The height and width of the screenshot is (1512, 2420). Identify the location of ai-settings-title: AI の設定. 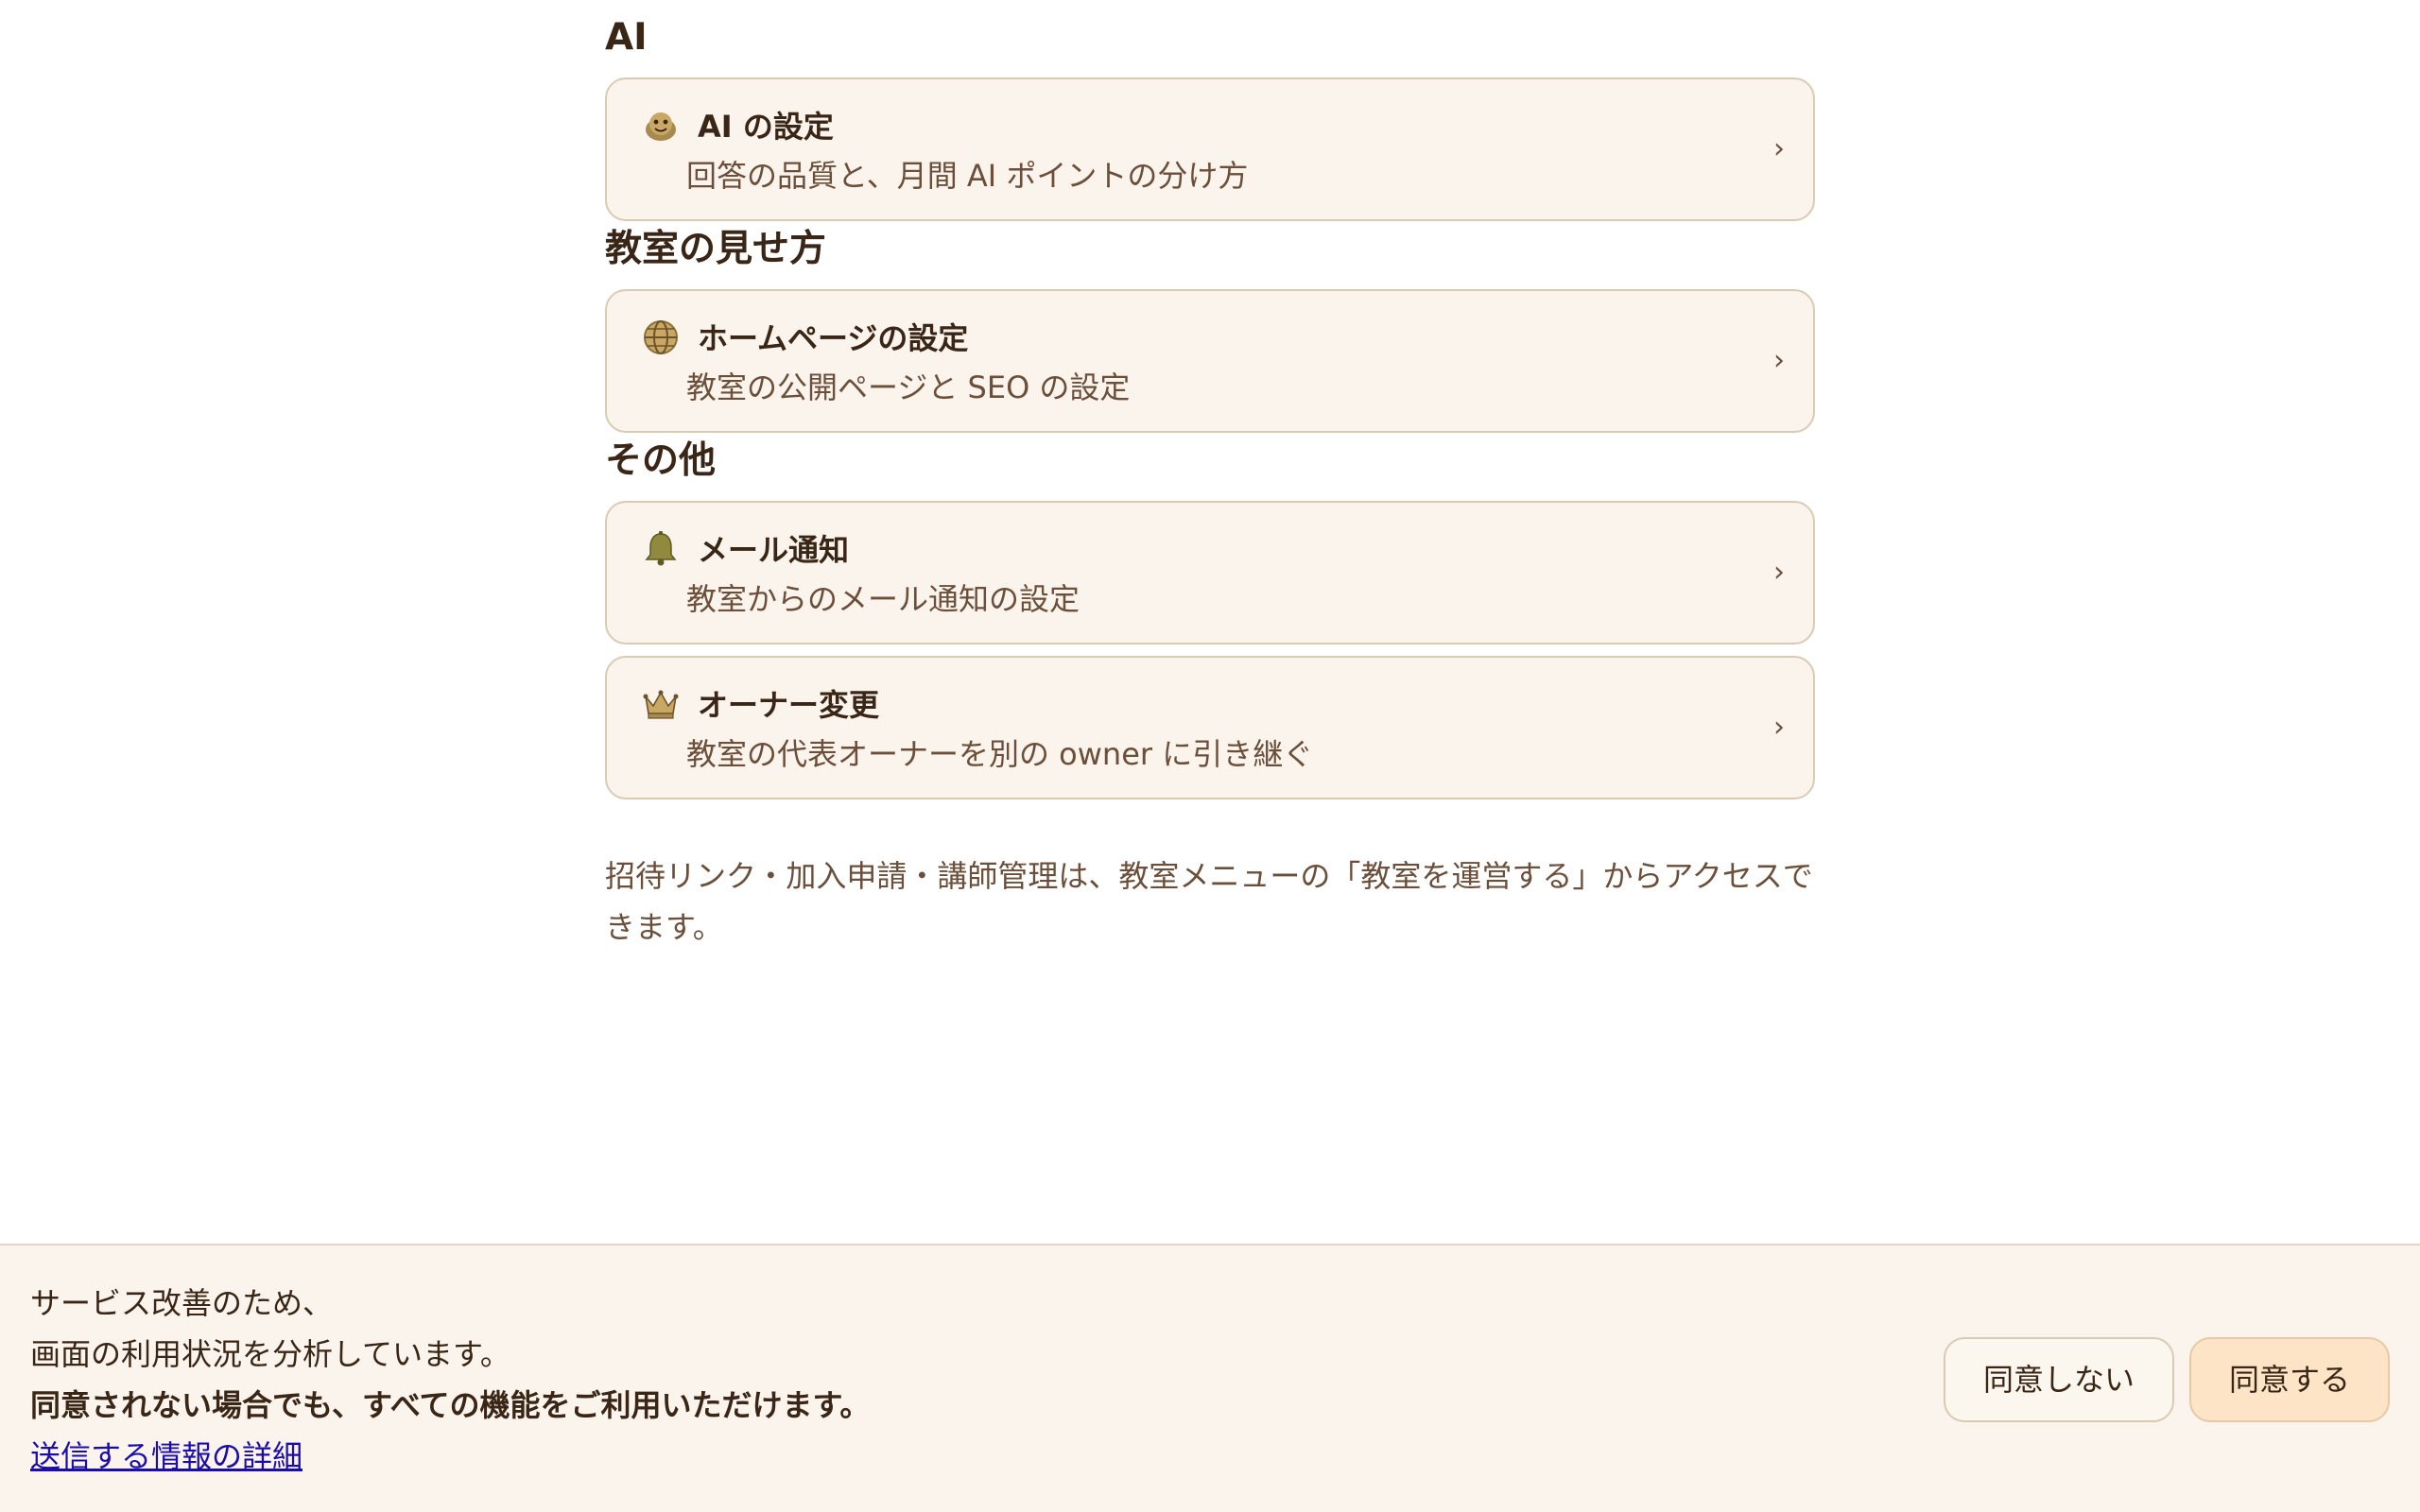
(766, 127).